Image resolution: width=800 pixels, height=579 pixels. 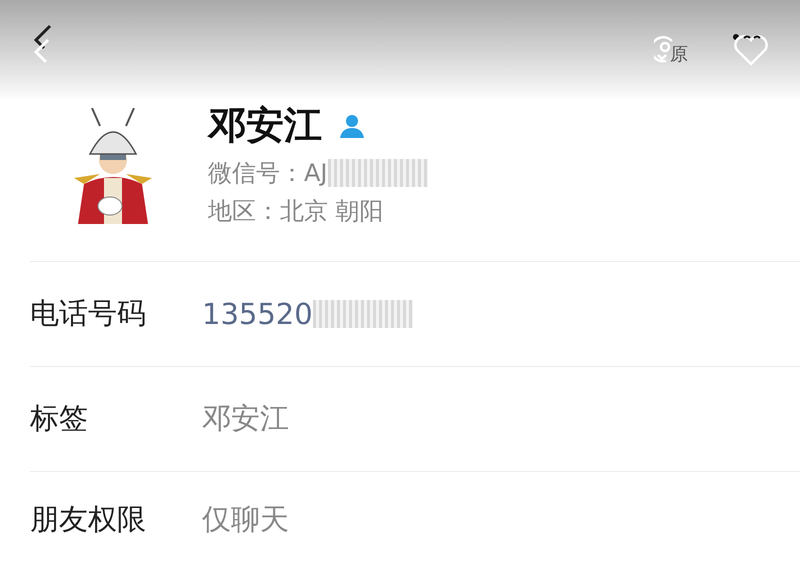 I want to click on contact-name: 邓安江, so click(x=265, y=125).